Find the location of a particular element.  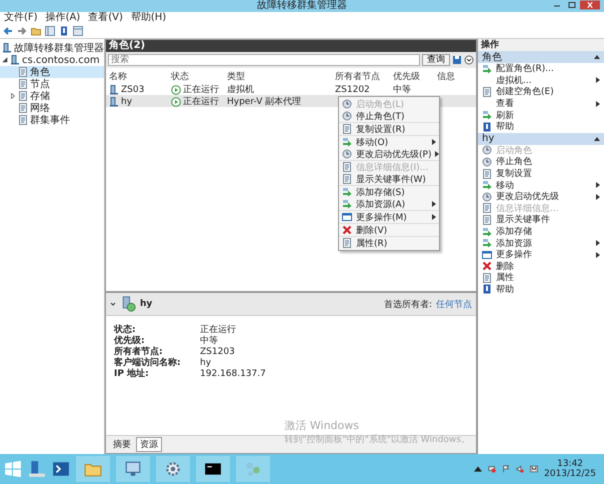

action-item: 删除 is located at coordinates (541, 266).